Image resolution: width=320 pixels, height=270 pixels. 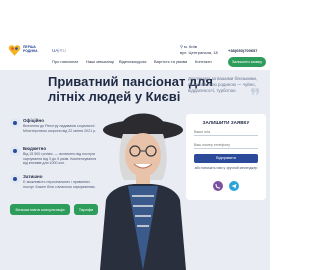 What do you see at coordinates (14, 50) in the screenshot?
I see `heart-logo-icon` at bounding box center [14, 50].